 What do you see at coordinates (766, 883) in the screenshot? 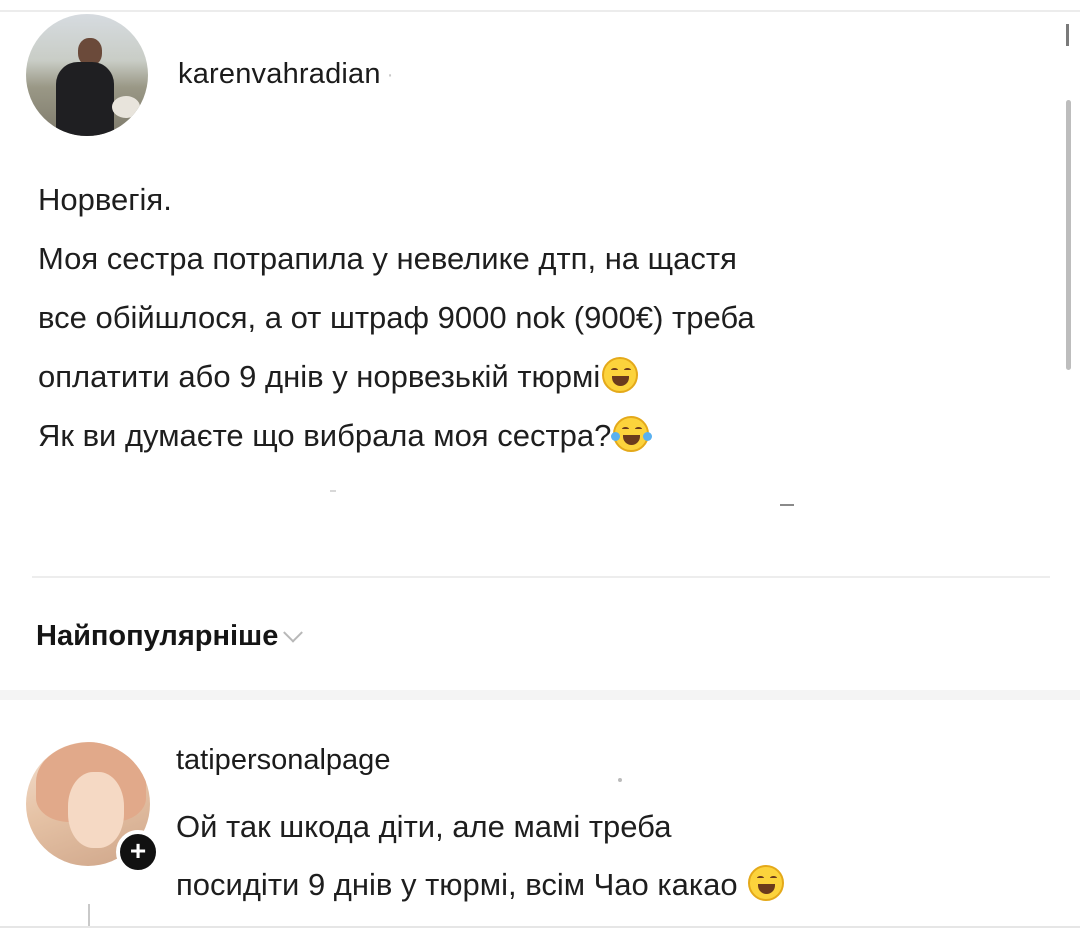
I see `laughing-face-icon` at bounding box center [766, 883].